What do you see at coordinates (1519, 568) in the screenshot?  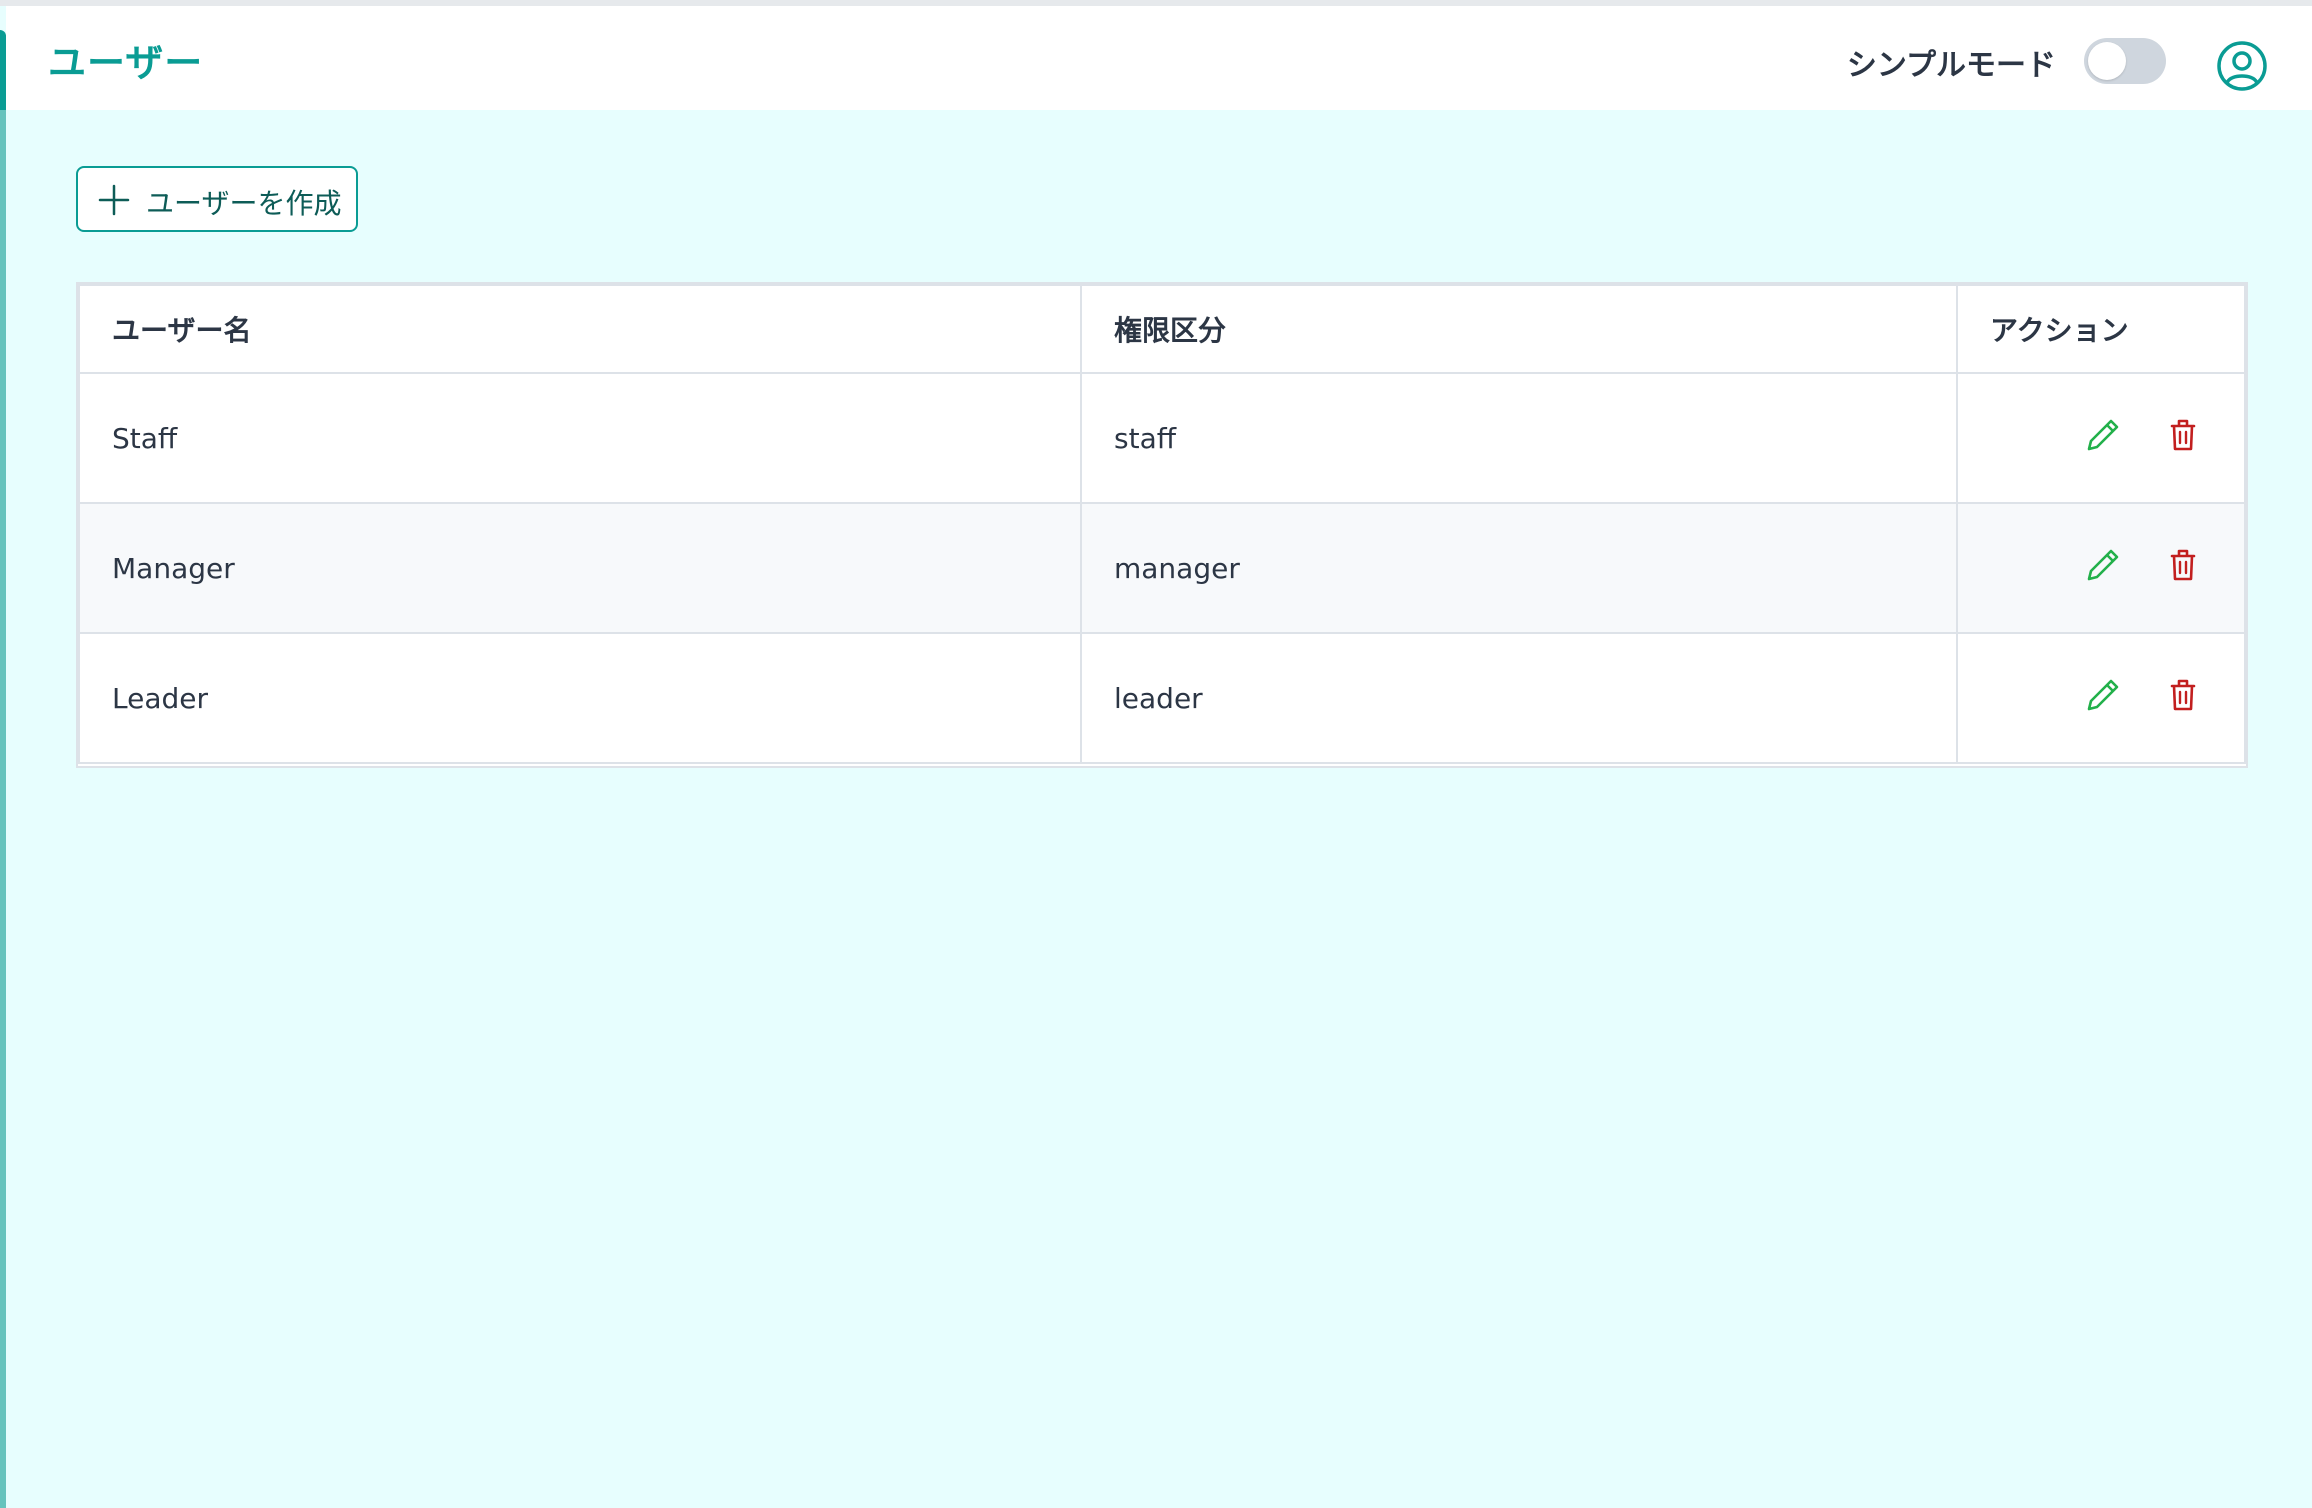 I see `cell-role: manager` at bounding box center [1519, 568].